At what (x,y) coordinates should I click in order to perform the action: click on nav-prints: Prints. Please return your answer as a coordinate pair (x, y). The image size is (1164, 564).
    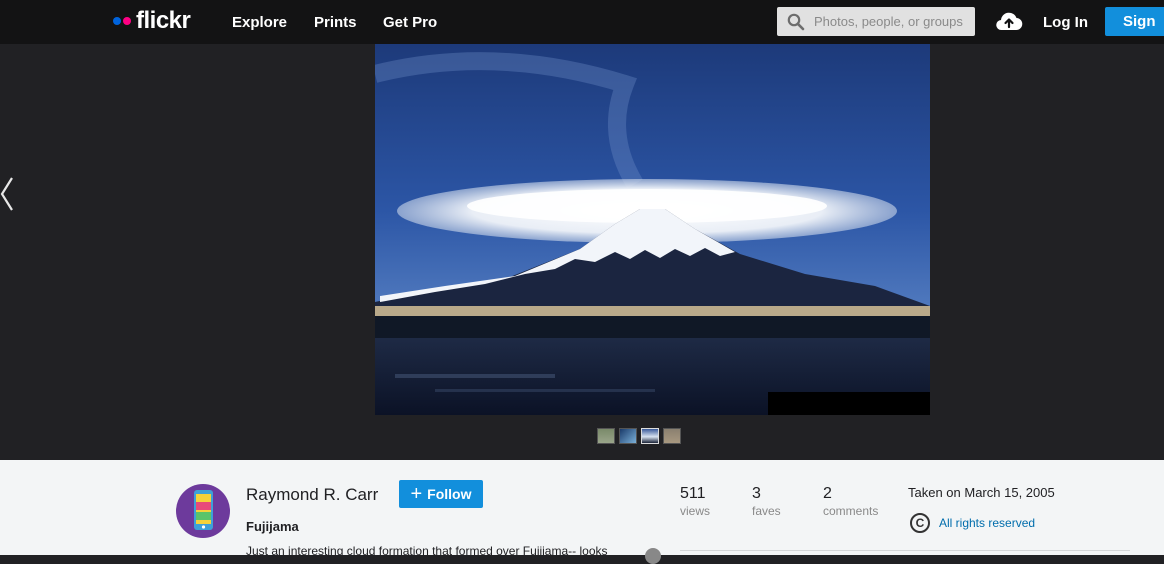
    Looking at the image, I should click on (335, 22).